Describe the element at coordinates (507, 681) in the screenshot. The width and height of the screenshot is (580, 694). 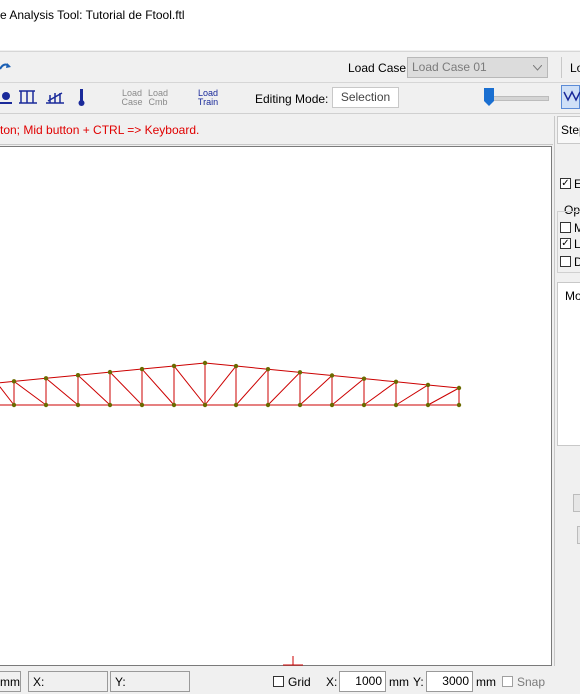
I see `snap-checkbox` at that location.